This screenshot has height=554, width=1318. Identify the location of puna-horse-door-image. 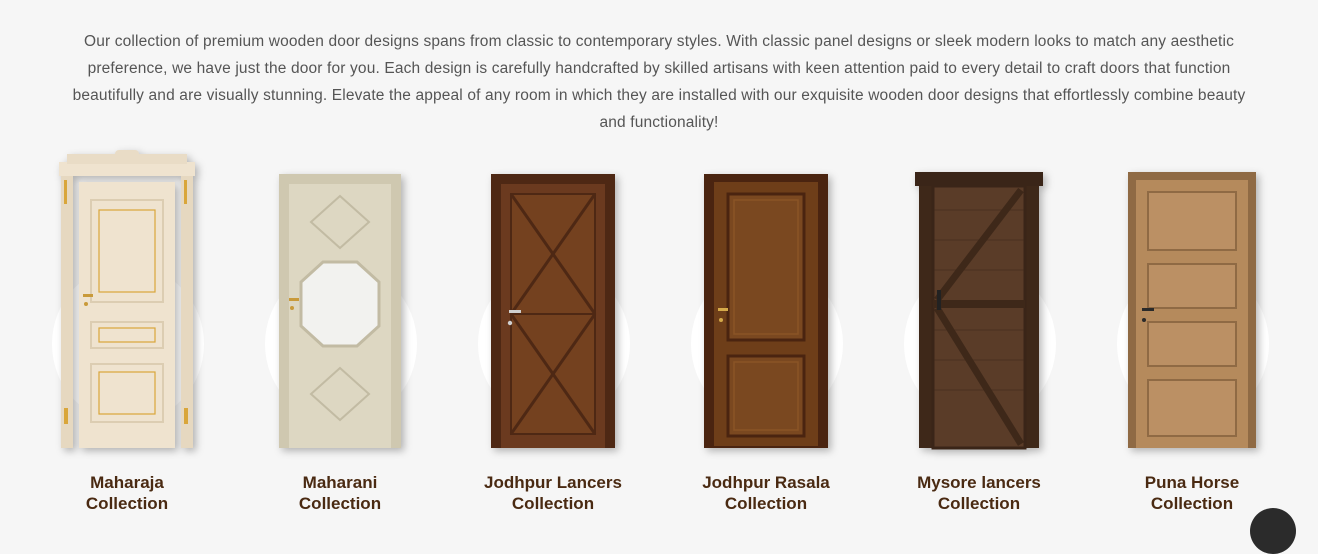
(1192, 300).